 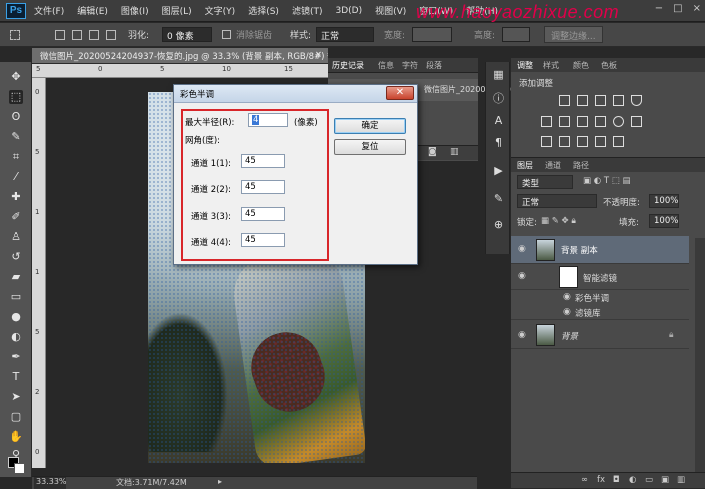 I want to click on layer-filter-select: 类型, so click(x=545, y=182).